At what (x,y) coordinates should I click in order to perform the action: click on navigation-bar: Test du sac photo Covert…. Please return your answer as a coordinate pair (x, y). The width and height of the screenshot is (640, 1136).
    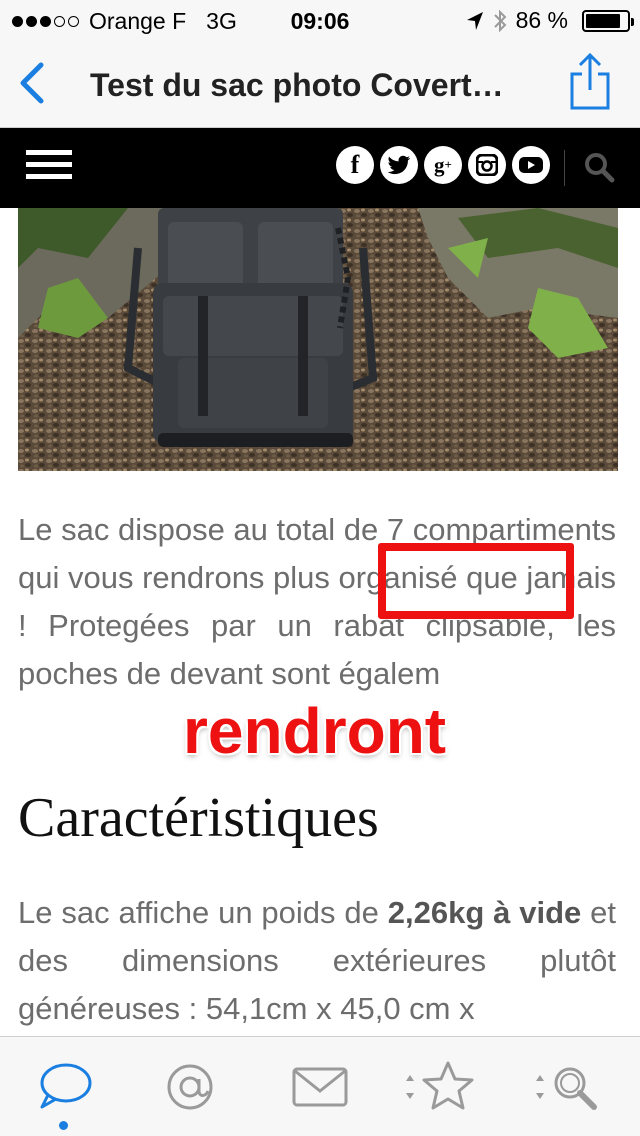
    Looking at the image, I should click on (320, 84).